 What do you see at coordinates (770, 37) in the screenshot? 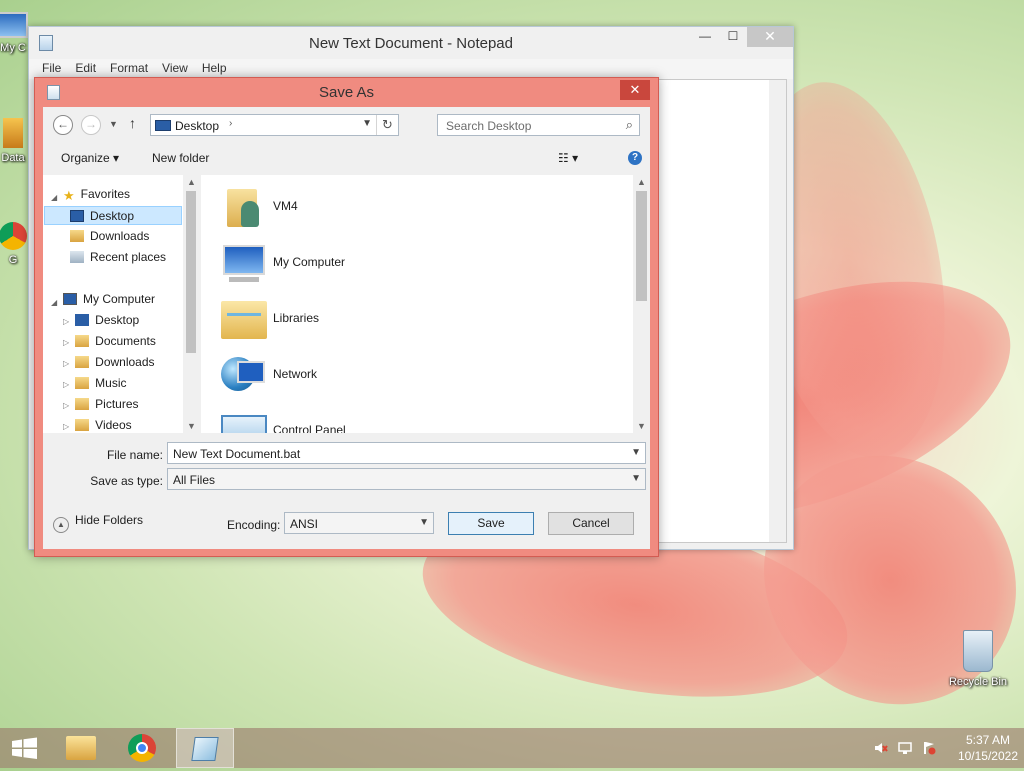
I see `close-button: ✕` at bounding box center [770, 37].